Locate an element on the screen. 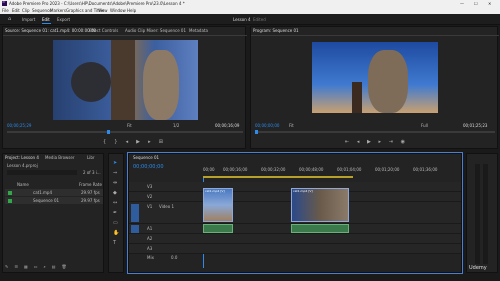  list-view-icon: ☰ is located at coordinates (16, 267).